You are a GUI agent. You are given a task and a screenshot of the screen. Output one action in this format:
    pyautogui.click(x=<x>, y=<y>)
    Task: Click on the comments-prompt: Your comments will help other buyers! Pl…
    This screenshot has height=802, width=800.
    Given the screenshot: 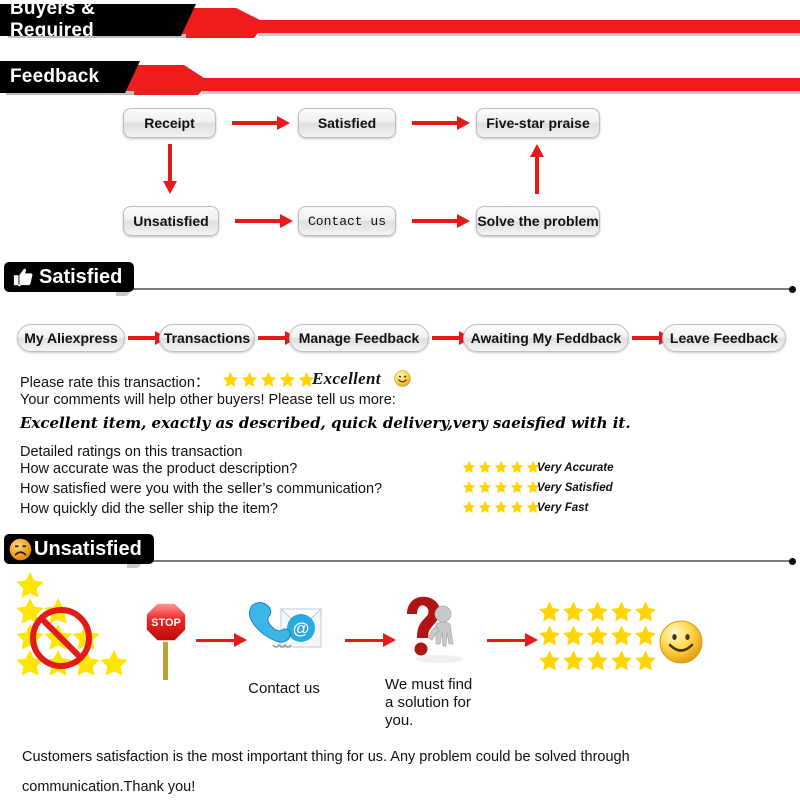 What is the action you would take?
    pyautogui.click(x=208, y=400)
    